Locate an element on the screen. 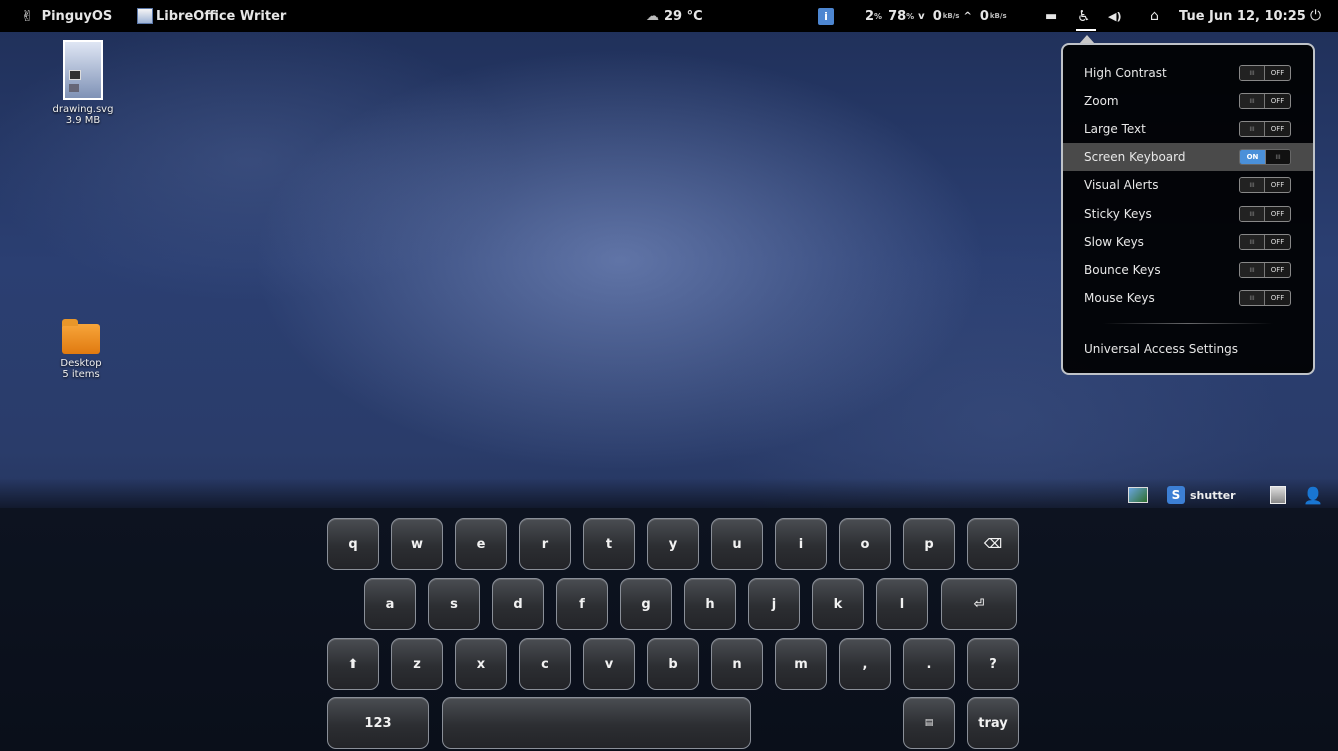  toggle-switch-visual-alerts: III OFF is located at coordinates (1265, 185).